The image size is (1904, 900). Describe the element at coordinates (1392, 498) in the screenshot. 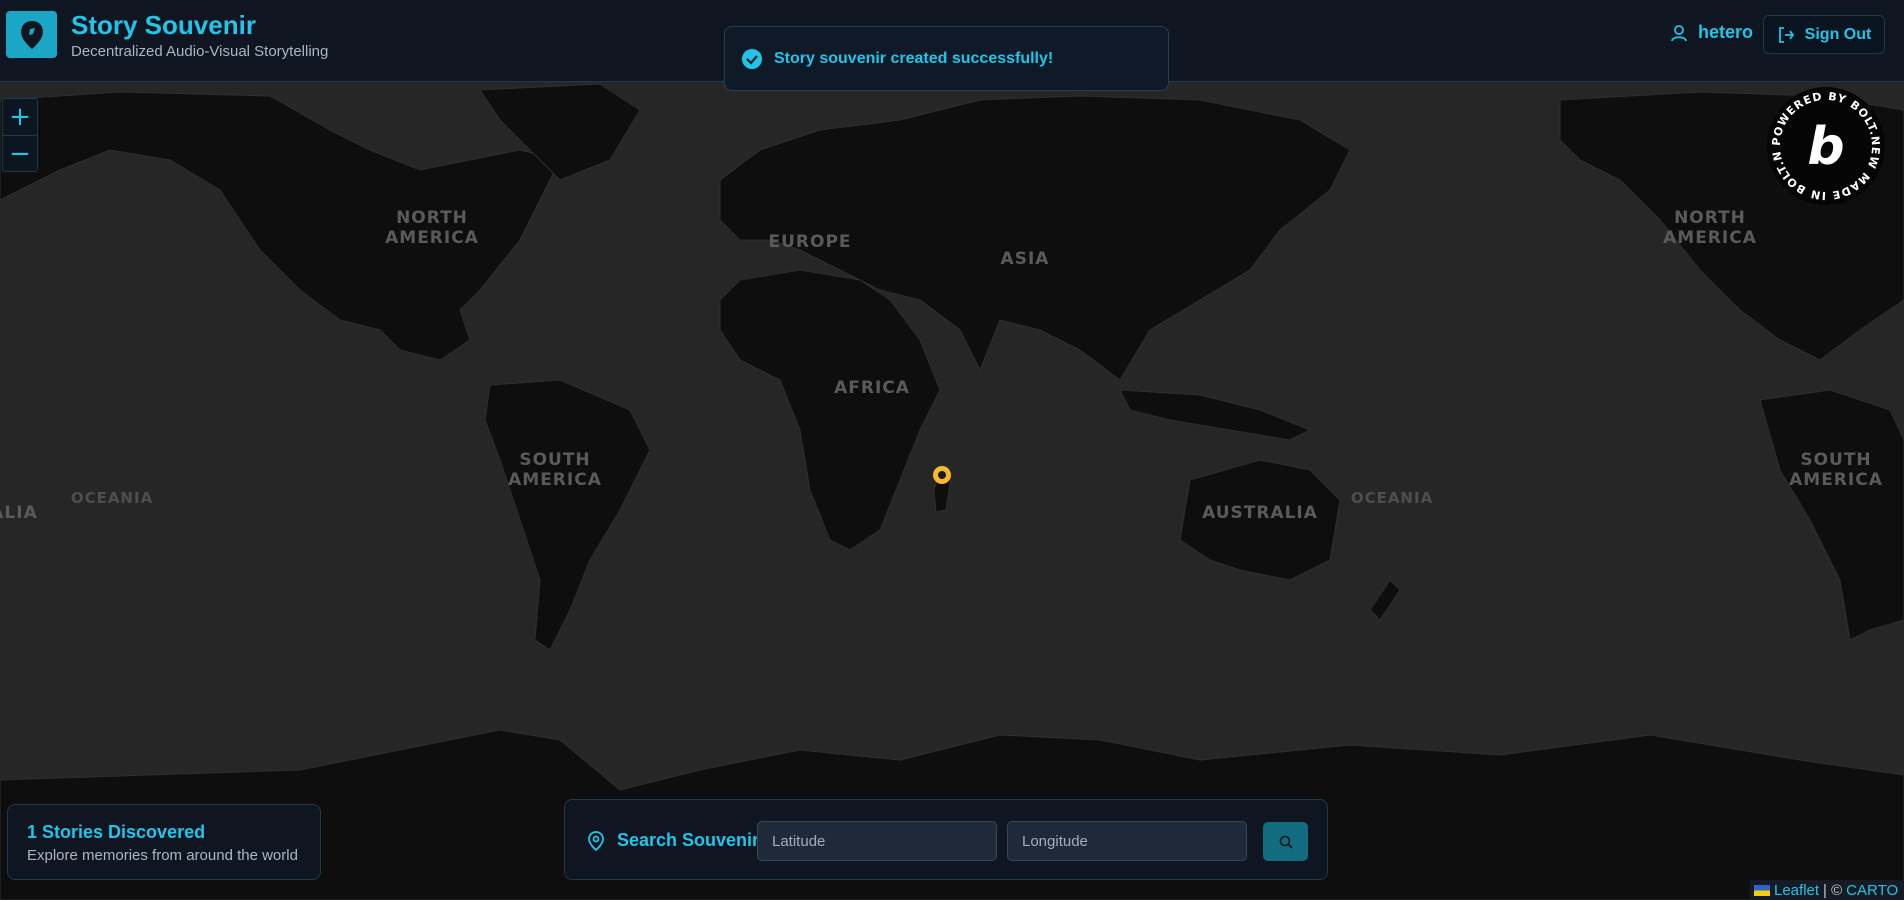

I see `map-label-oceania-right: OCEANIA` at that location.